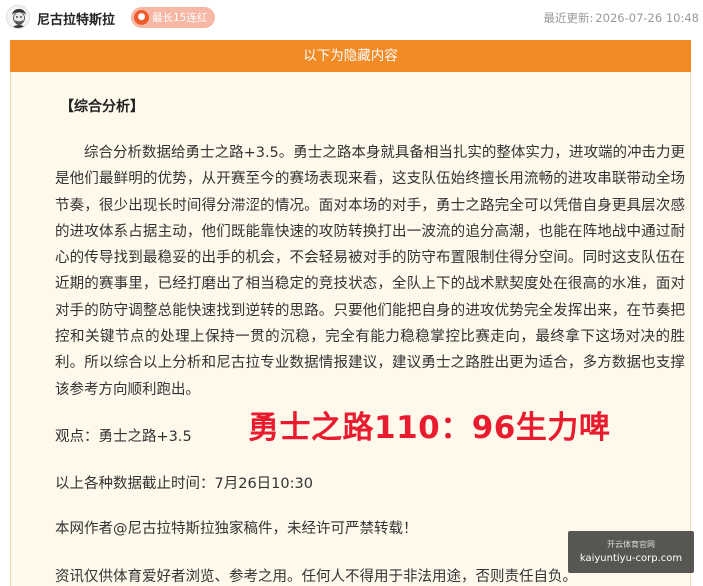  What do you see at coordinates (236, 529) in the screenshot?
I see `copyright-notice: 本网作者@尼古拉特斯拉独家稿件，未经许可严禁转载！` at bounding box center [236, 529].